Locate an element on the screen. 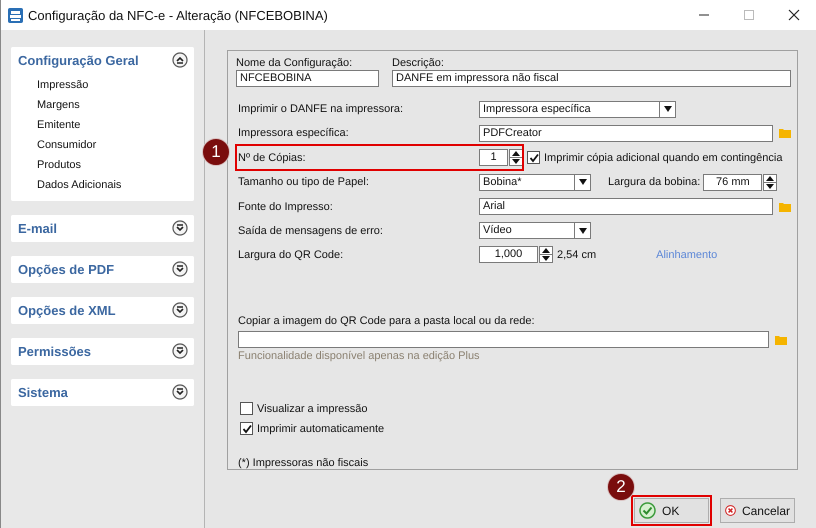  description-field: DANFE em impressora não fiscal is located at coordinates (591, 78).